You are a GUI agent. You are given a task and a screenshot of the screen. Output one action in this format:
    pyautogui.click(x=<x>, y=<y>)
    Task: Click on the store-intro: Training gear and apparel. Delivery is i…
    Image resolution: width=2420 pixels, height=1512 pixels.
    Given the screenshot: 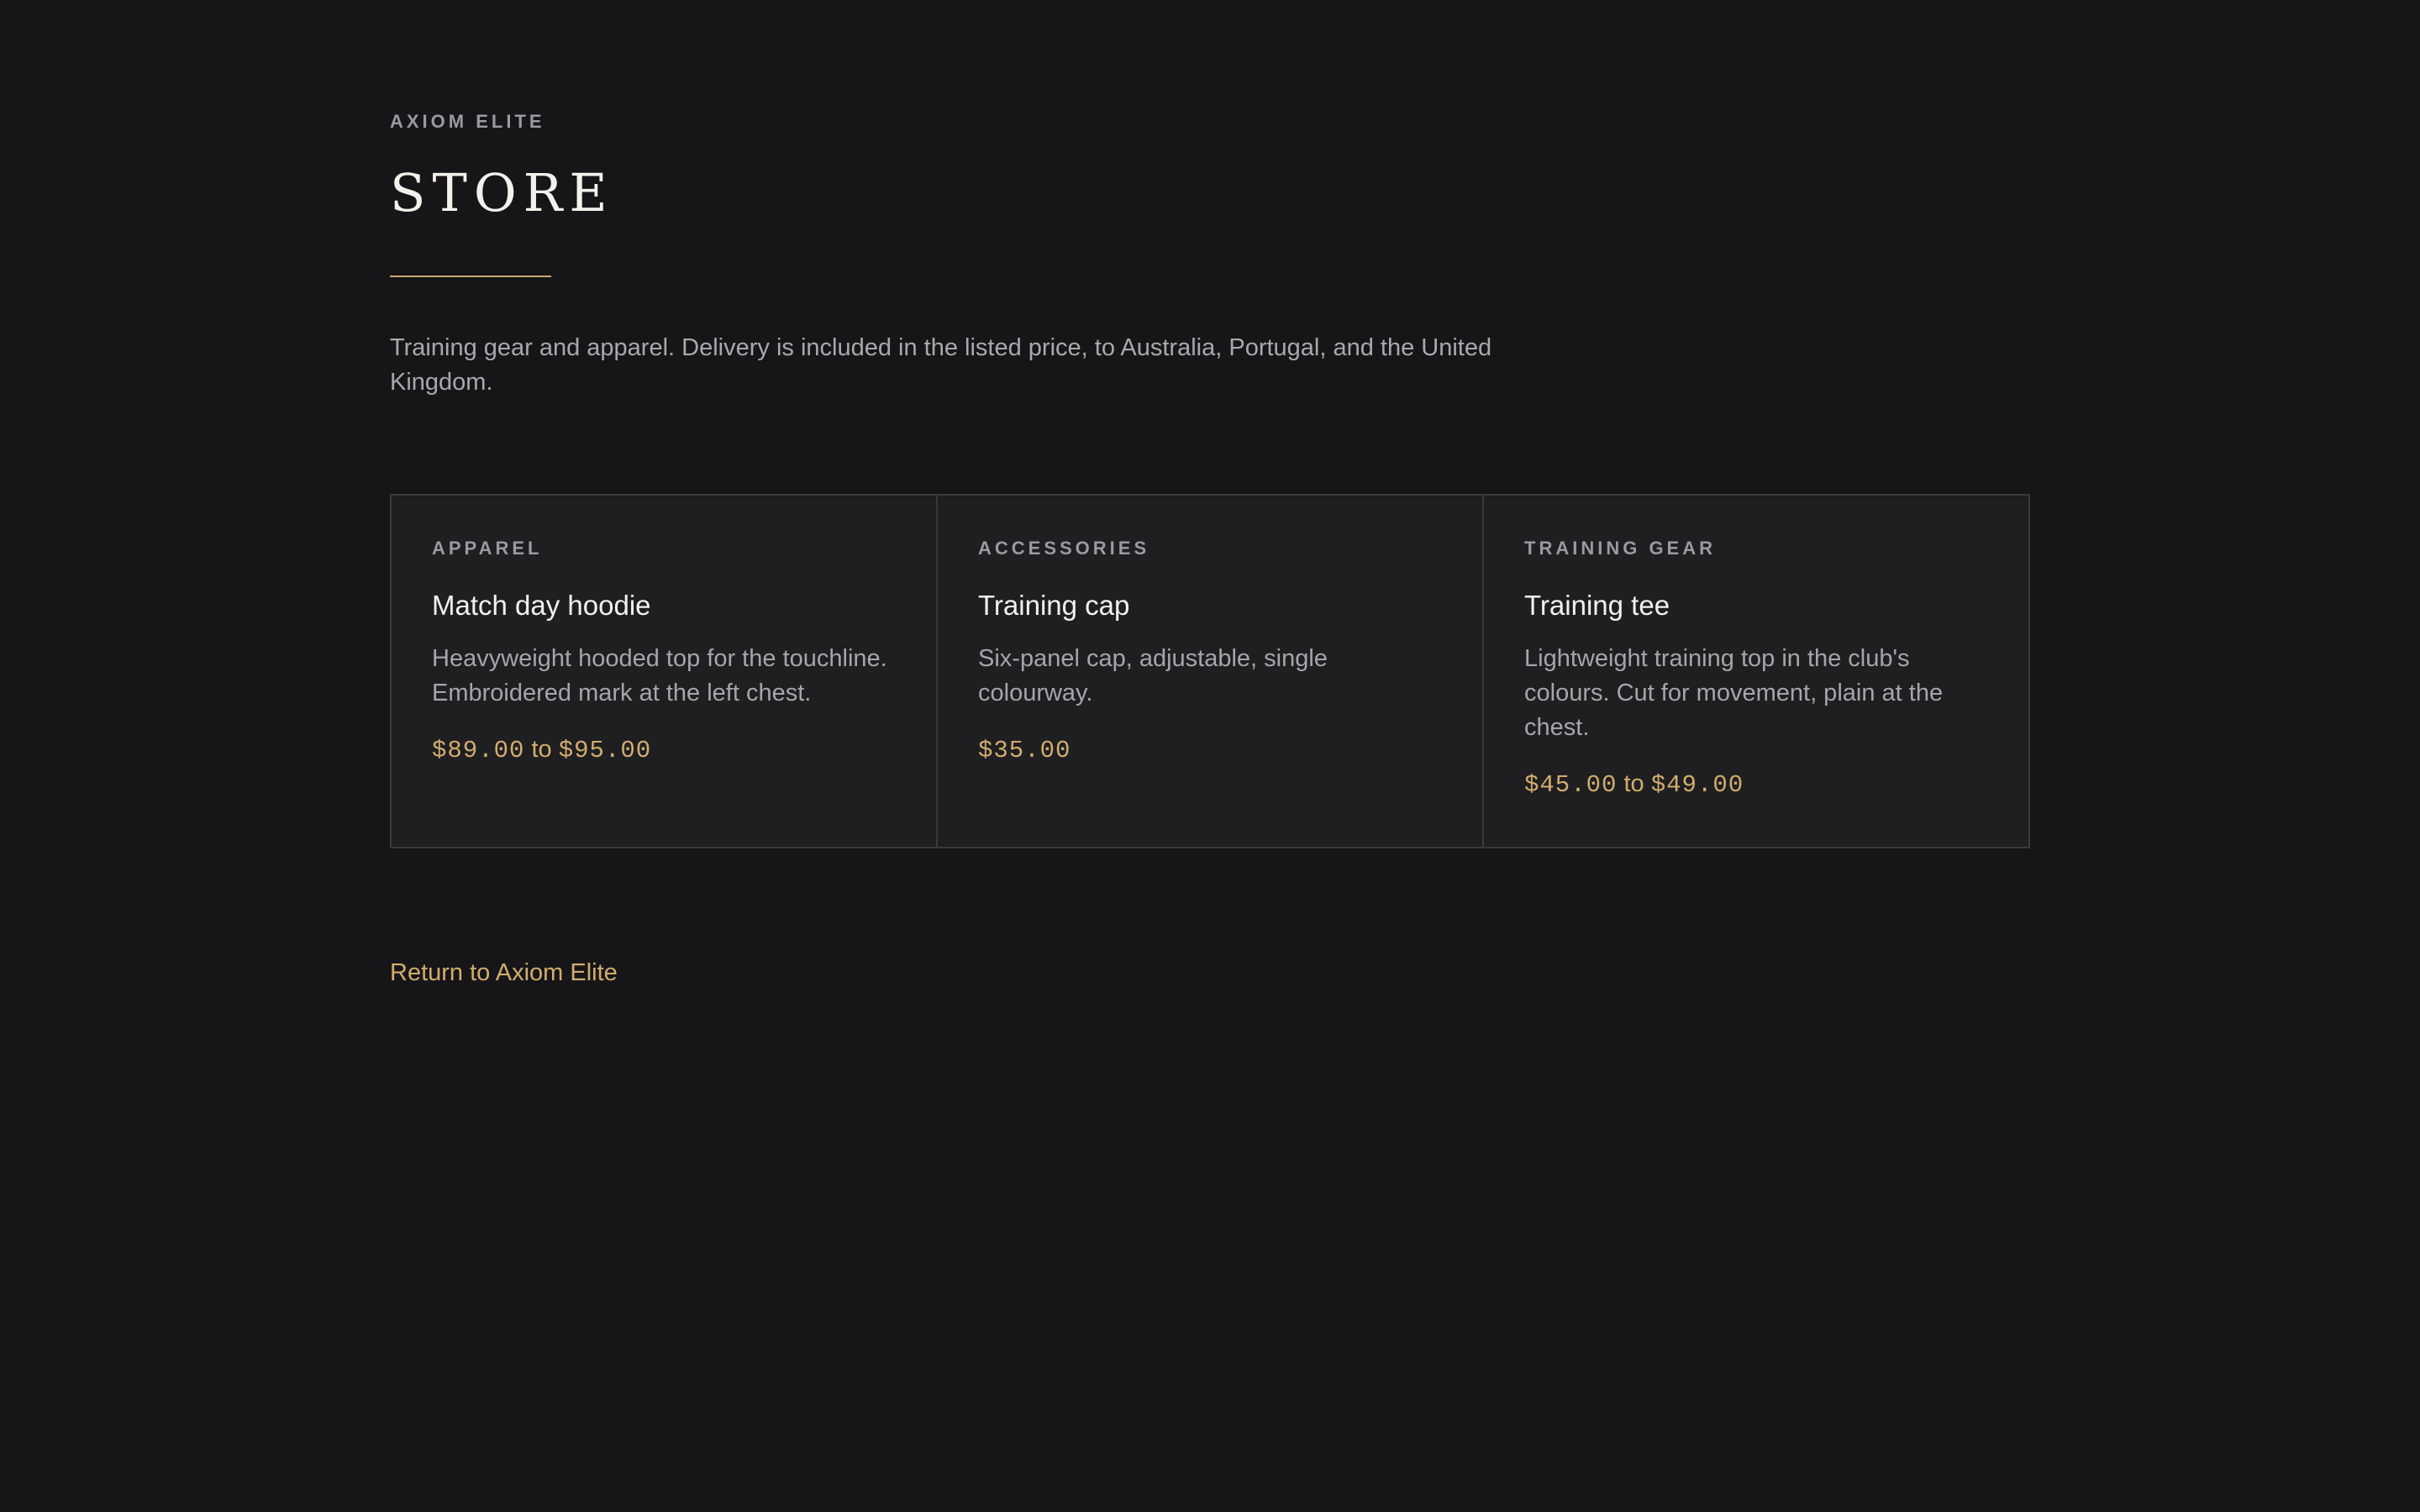 What is the action you would take?
    pyautogui.click(x=941, y=365)
    